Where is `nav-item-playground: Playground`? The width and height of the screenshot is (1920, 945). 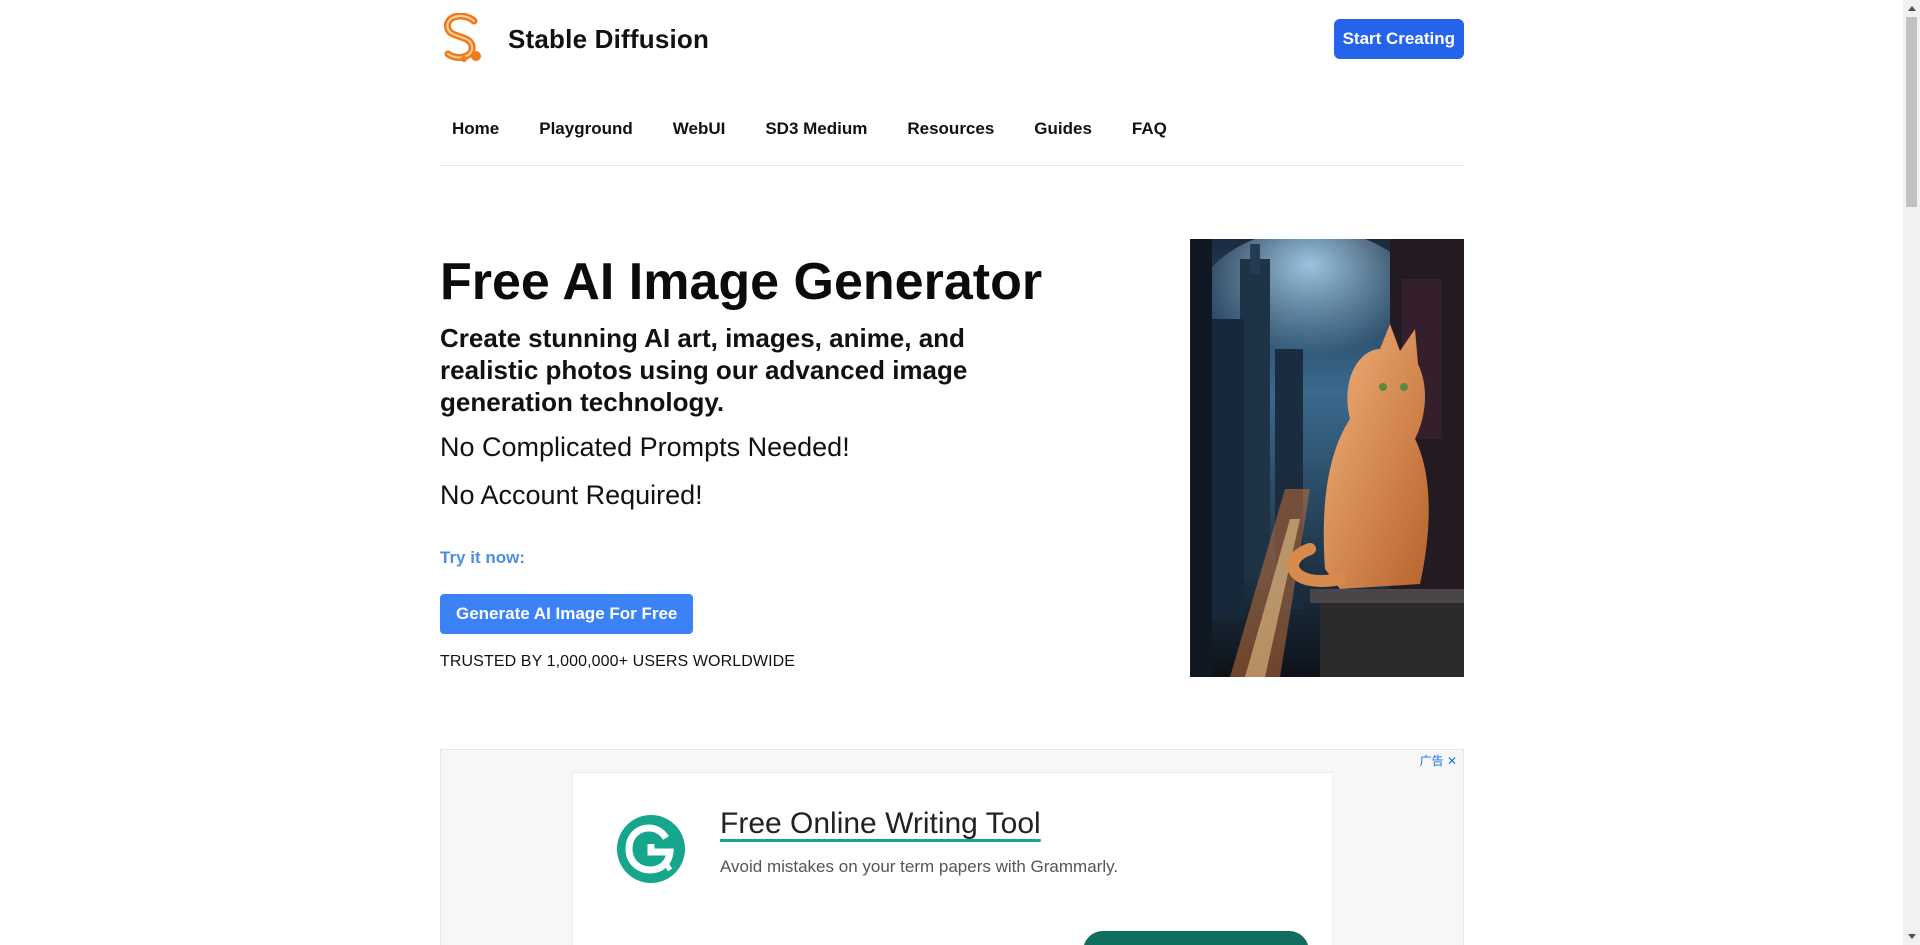
nav-item-playground: Playground is located at coordinates (586, 122).